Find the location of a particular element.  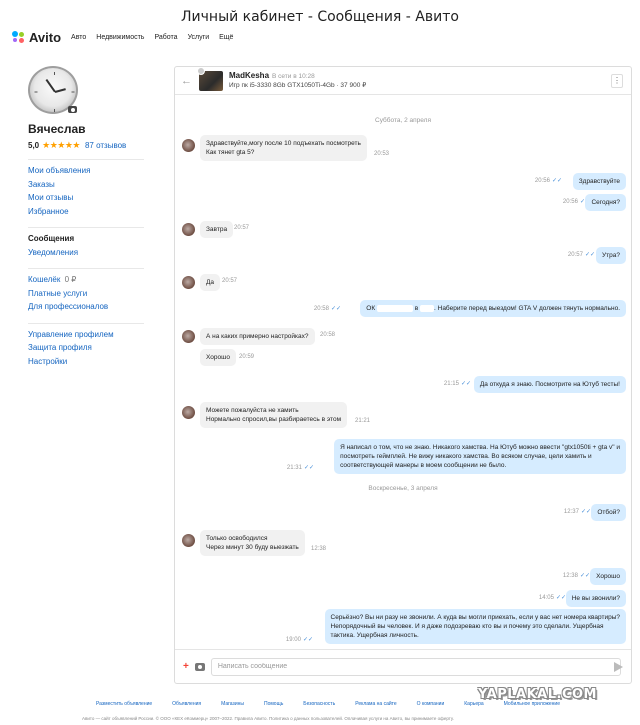

logo-dots-icon is located at coordinates (19, 37).